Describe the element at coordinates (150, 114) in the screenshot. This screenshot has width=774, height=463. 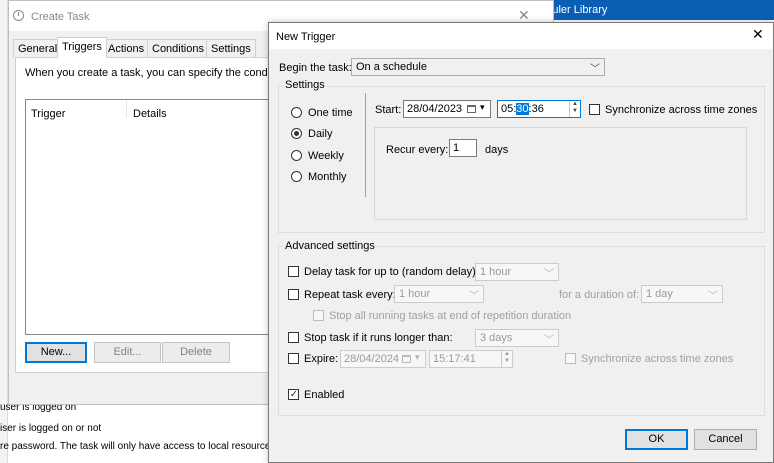
I see `column-header-details: Details` at that location.